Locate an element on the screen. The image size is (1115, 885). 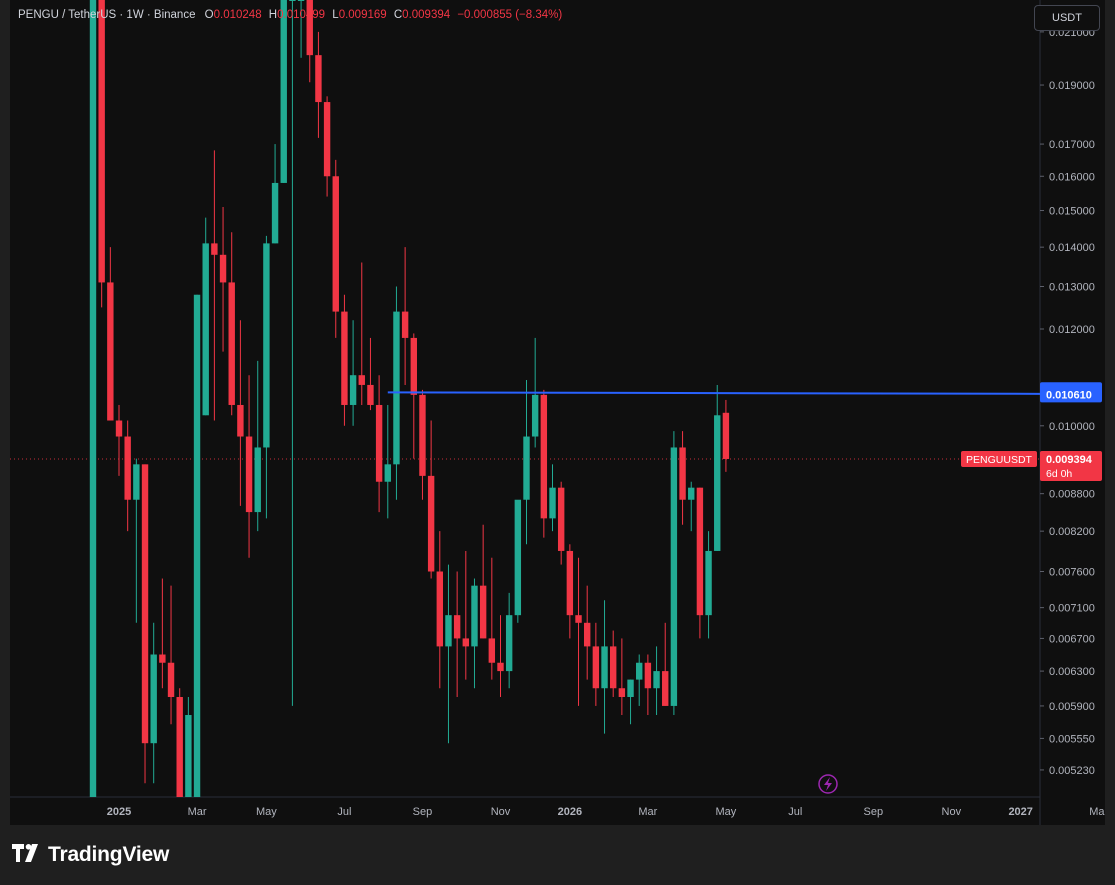
x-tick-label: Mar is located at coordinates (197, 812).